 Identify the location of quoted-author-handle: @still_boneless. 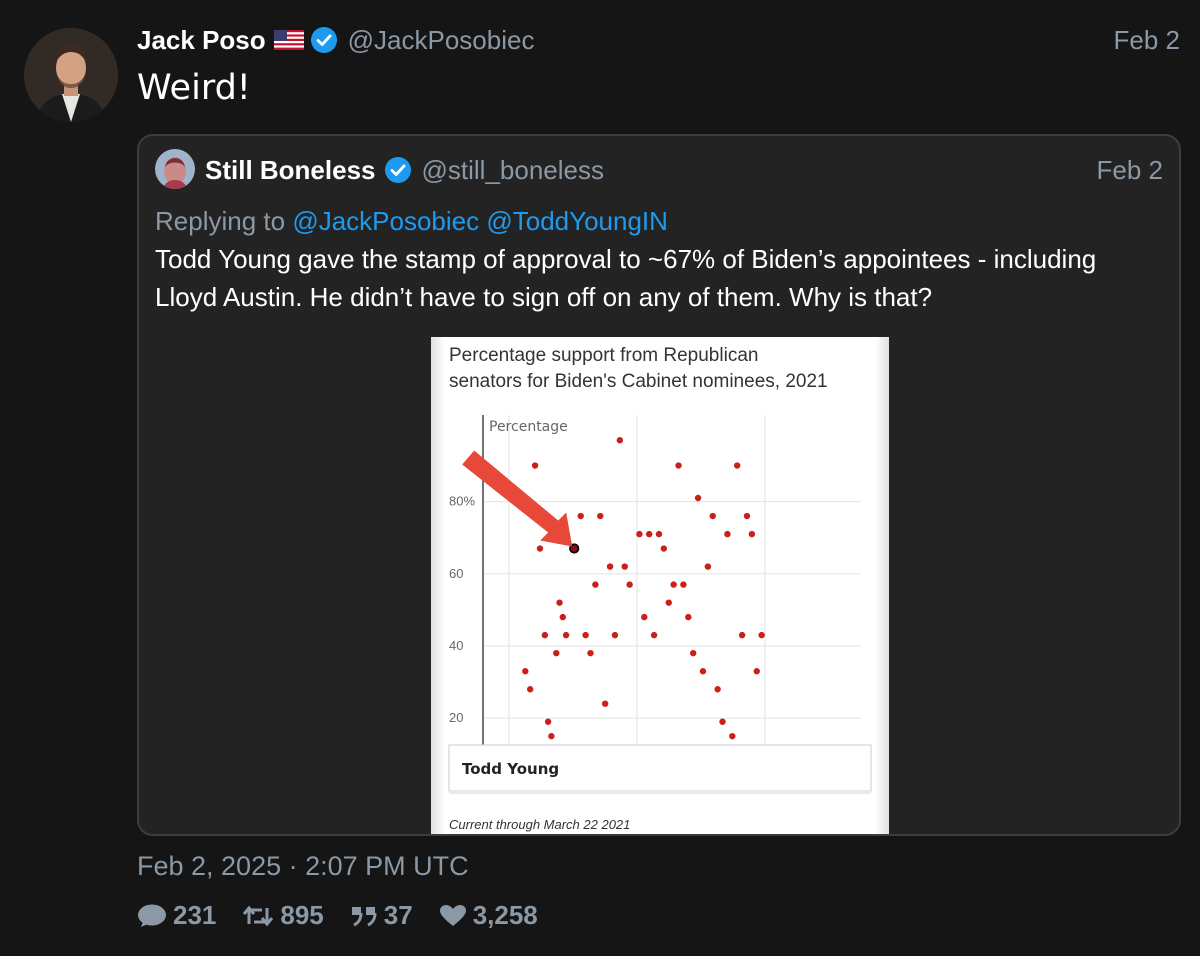
(513, 170).